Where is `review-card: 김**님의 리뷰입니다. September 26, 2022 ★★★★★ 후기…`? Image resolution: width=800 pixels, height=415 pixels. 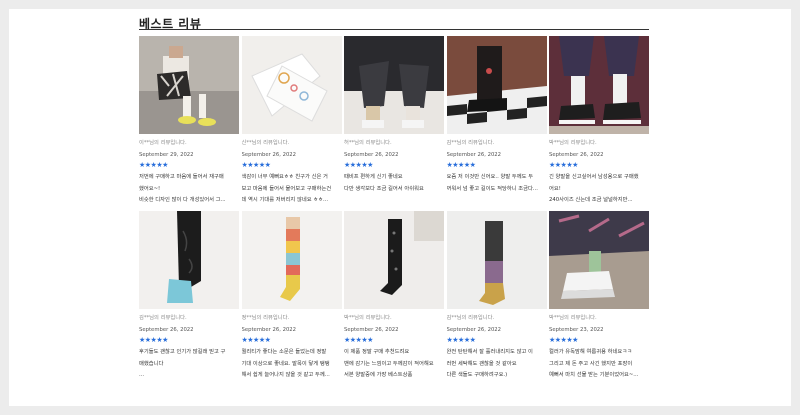
review-card: 김**님의 리뷰입니다. September 26, 2022 ★★★★★ 후기… is located at coordinates (189, 298).